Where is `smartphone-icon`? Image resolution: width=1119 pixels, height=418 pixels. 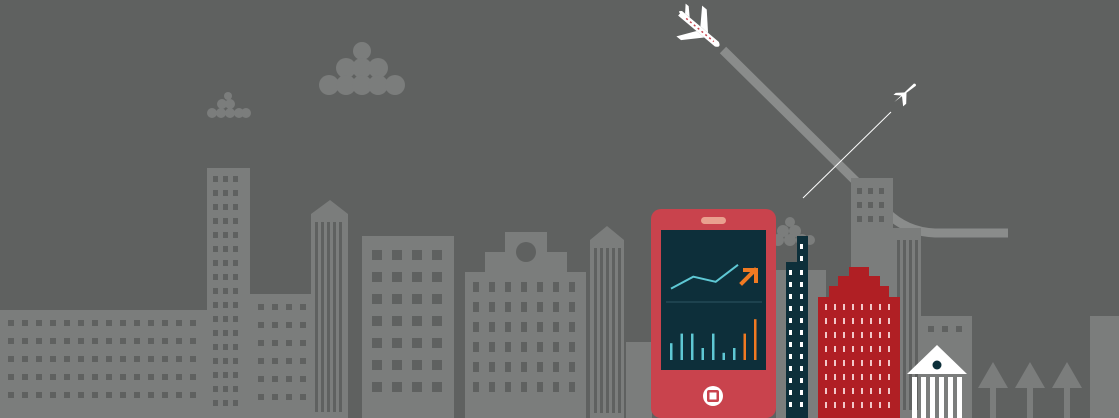 smartphone-icon is located at coordinates (713, 313).